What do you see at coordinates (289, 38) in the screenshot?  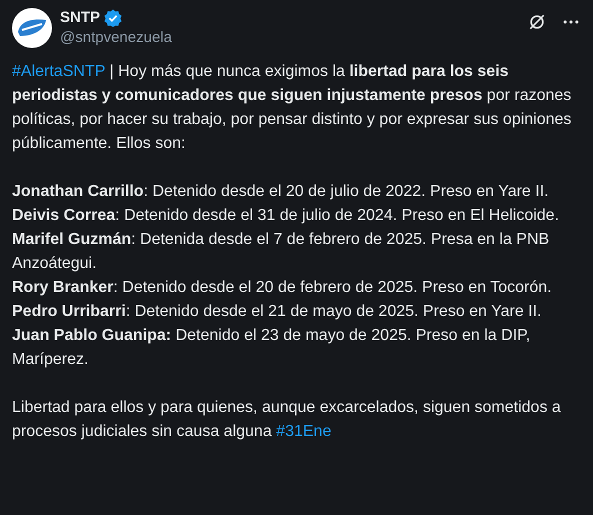 I see `account-handle: @sntpvenezuela` at bounding box center [289, 38].